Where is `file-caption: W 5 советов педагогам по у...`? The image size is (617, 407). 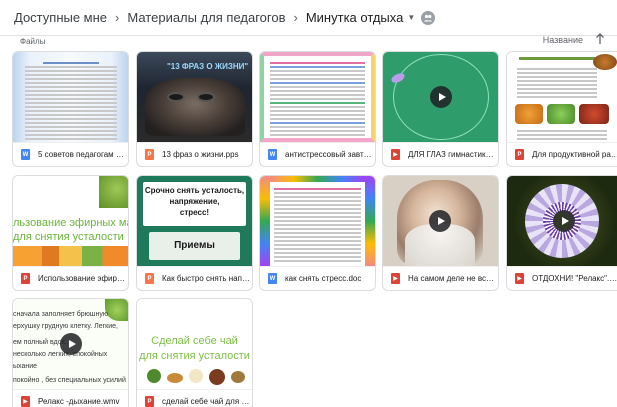 file-caption: W 5 советов педагогам по у... is located at coordinates (70, 154).